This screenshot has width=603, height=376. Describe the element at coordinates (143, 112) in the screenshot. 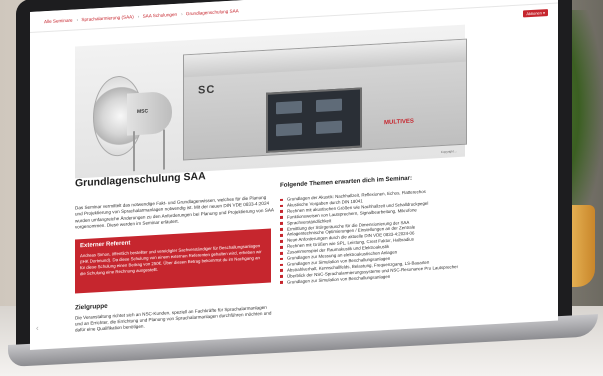

I see `horn-logo: MSC` at that location.